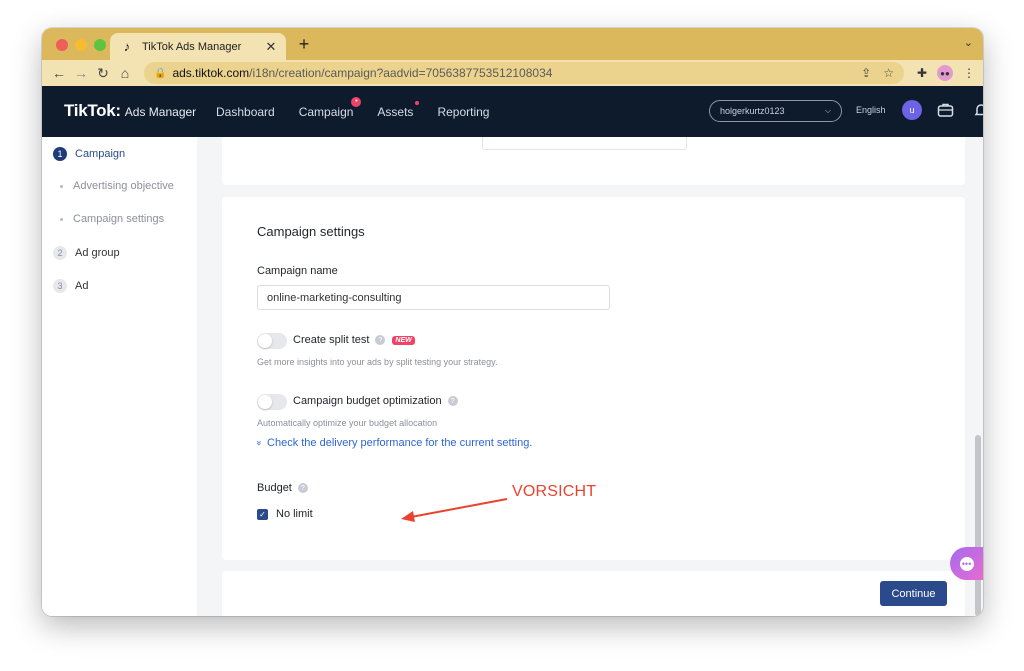  Describe the element at coordinates (356, 101) in the screenshot. I see `notification-badge-icon: •` at that location.